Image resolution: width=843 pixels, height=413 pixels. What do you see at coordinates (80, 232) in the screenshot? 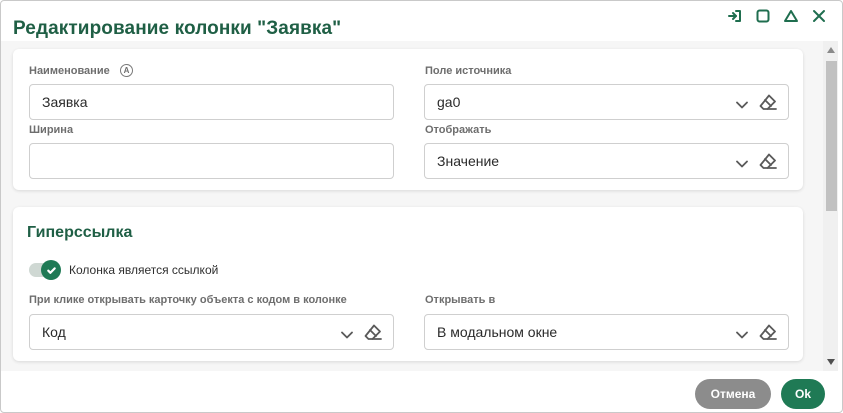
I see `hyperlink-section-title: Гиперссылка` at bounding box center [80, 232].